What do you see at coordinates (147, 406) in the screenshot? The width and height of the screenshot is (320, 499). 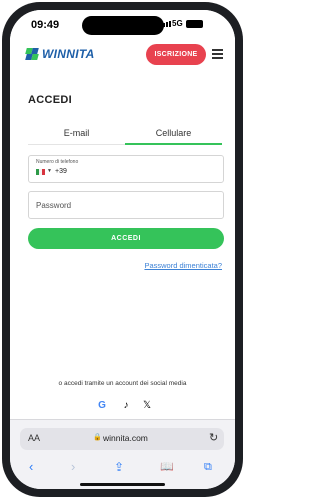 I see `x-icon: 𝕏` at bounding box center [147, 406].